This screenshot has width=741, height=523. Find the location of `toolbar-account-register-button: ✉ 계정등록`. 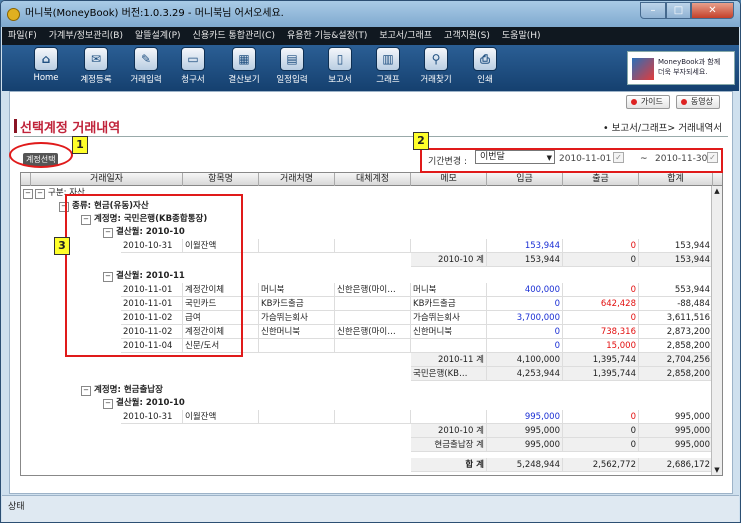

toolbar-account-register-button: ✉ 계정등록 is located at coordinates (96, 66).